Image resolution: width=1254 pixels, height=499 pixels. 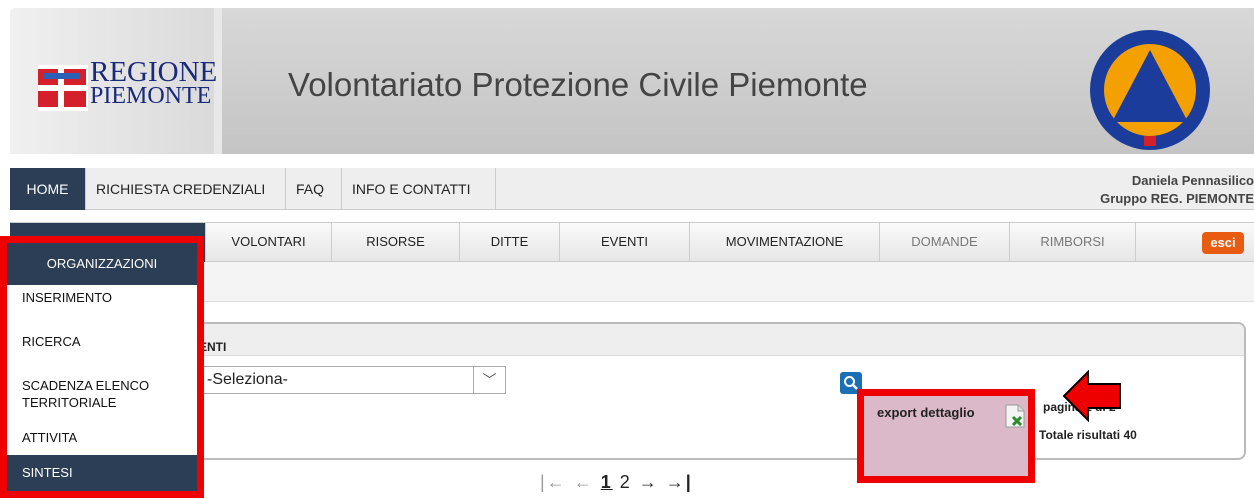 What do you see at coordinates (510, 243) in the screenshot?
I see `tab-ditte: DITTE` at bounding box center [510, 243].